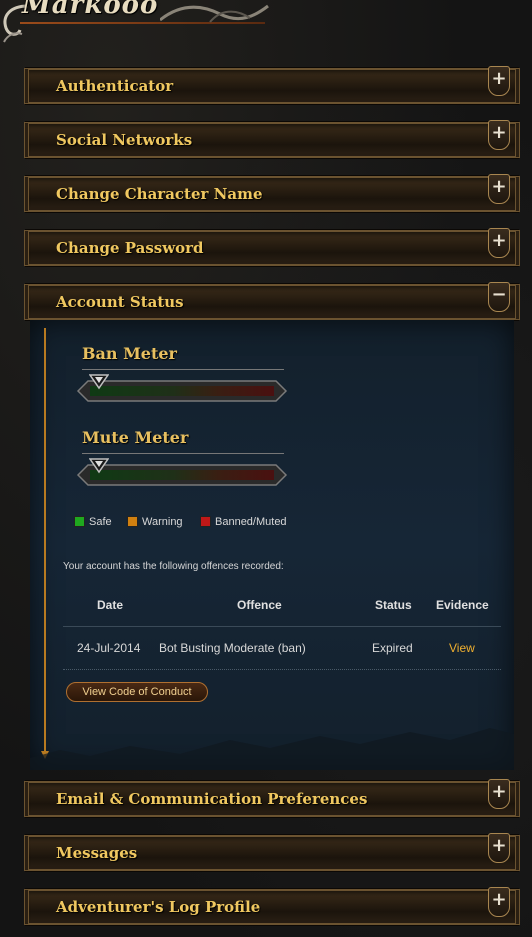 This screenshot has width=532, height=937. I want to click on legend-banned-muted: Banned/Muted, so click(243, 522).